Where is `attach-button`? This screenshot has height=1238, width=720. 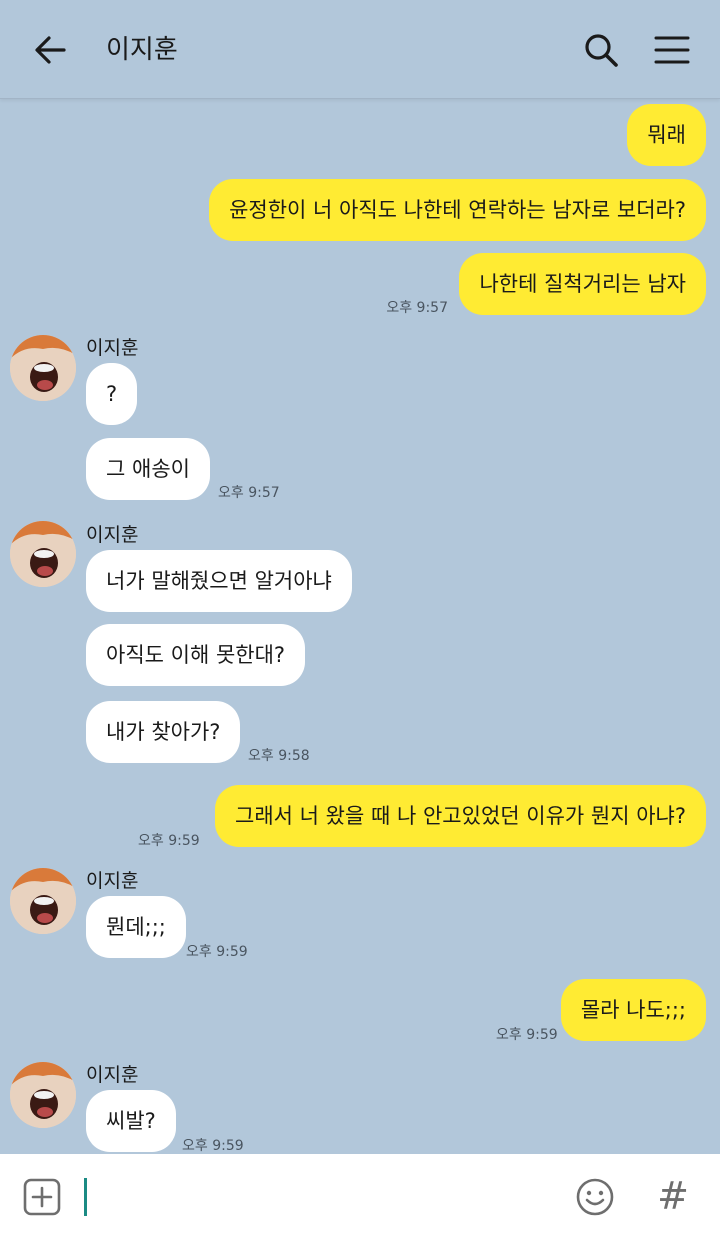 attach-button is located at coordinates (42, 1197).